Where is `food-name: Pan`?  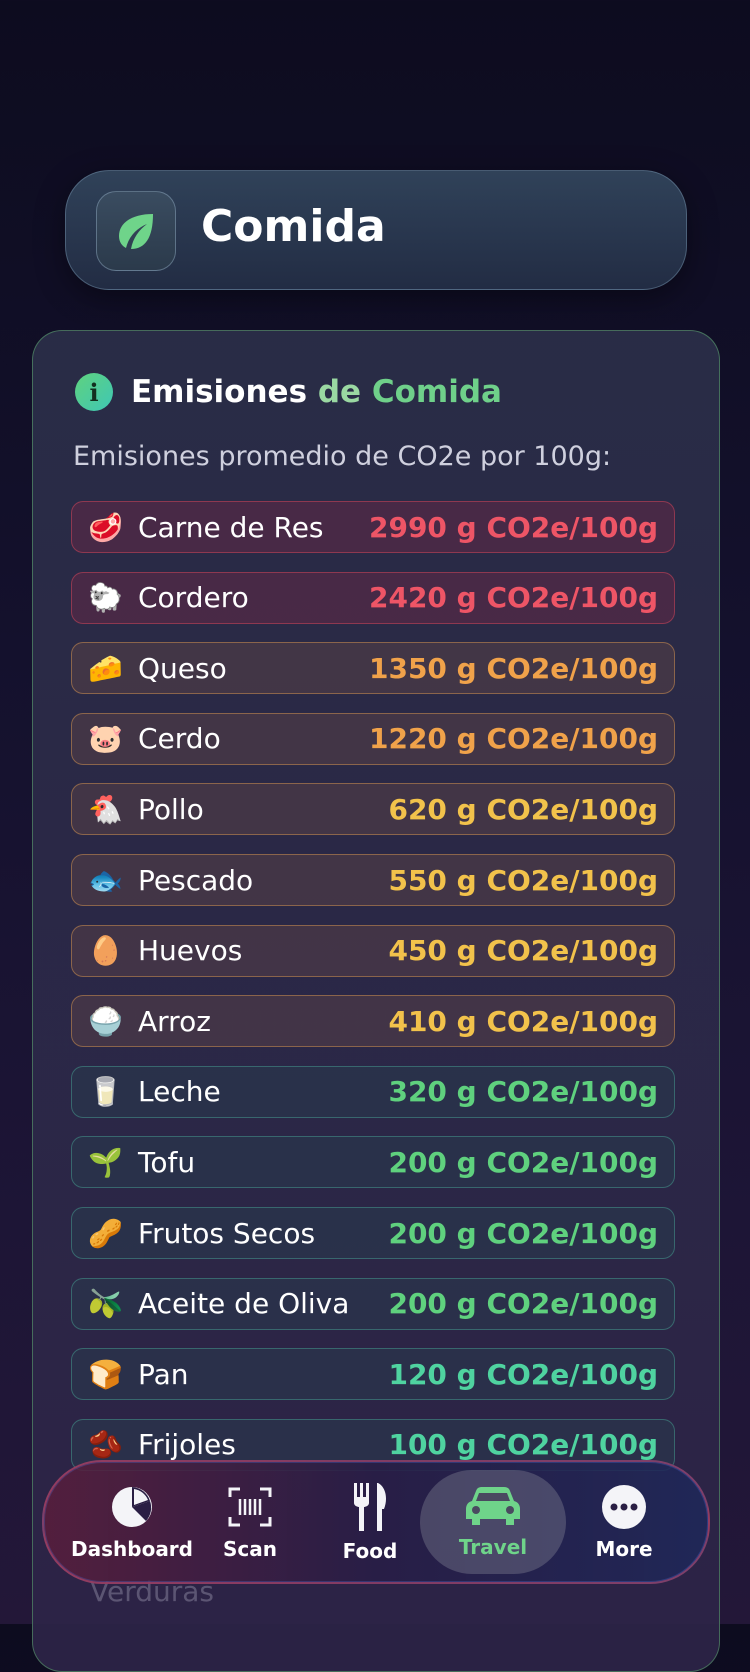
food-name: Pan is located at coordinates (163, 1374).